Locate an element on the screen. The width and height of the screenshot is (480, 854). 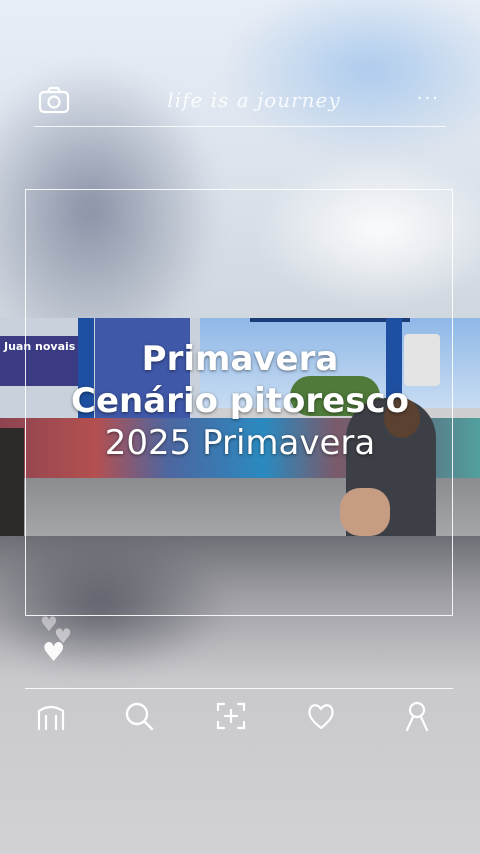
bottom-nav is located at coordinates (239, 716).